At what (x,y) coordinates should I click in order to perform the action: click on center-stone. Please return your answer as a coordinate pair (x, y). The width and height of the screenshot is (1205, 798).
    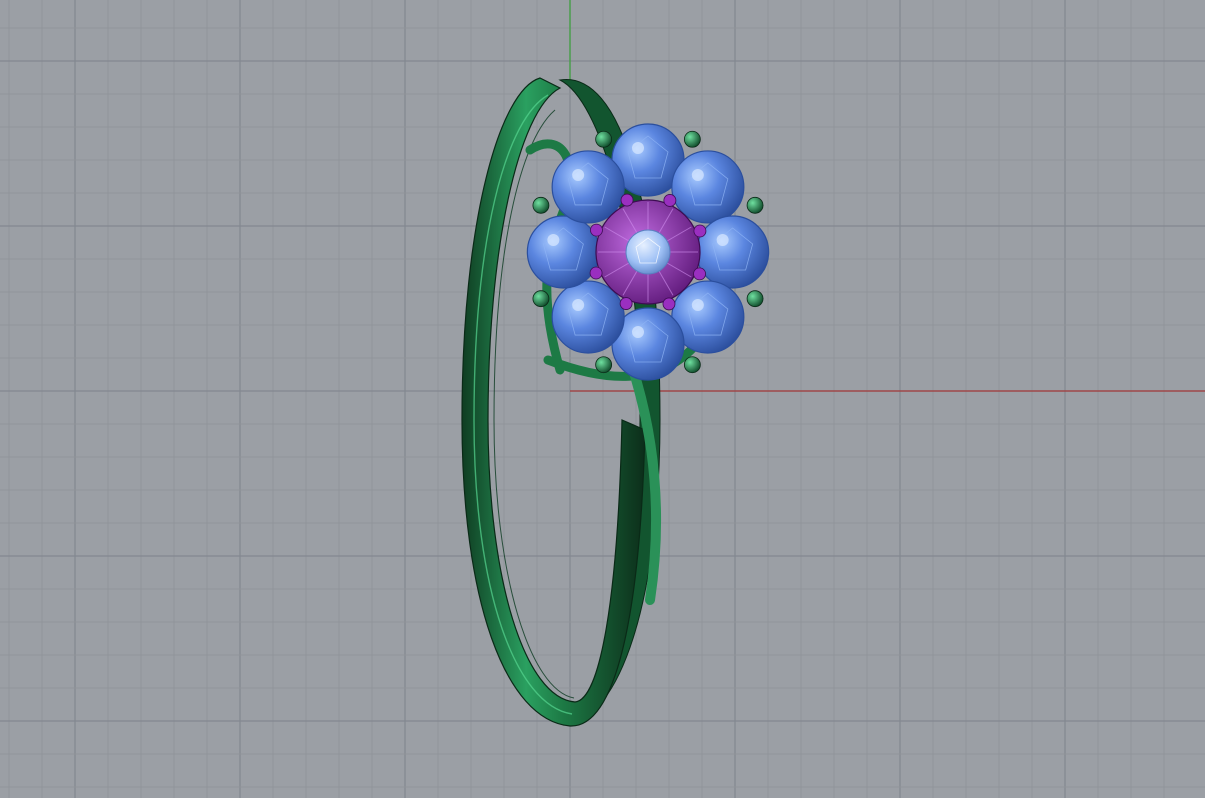
    Looking at the image, I should click on (648, 252).